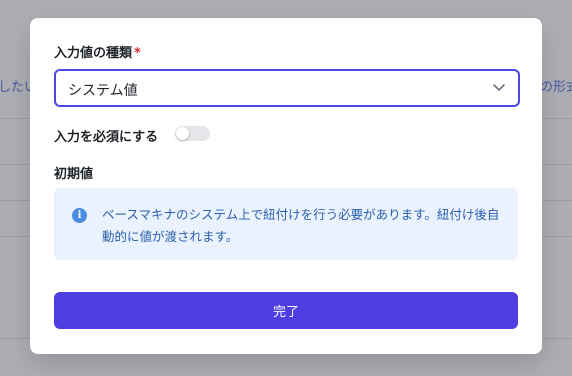 The image size is (572, 376). What do you see at coordinates (287, 88) in the screenshot?
I see `input-type-select: システム値` at bounding box center [287, 88].